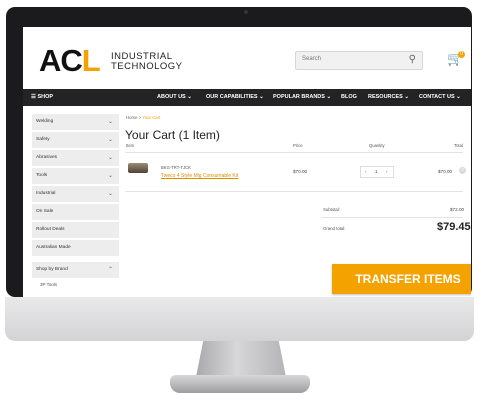  What do you see at coordinates (75, 158) in the screenshot?
I see `sidebar-item-abrasives: Abrasives ⌄` at bounding box center [75, 158].